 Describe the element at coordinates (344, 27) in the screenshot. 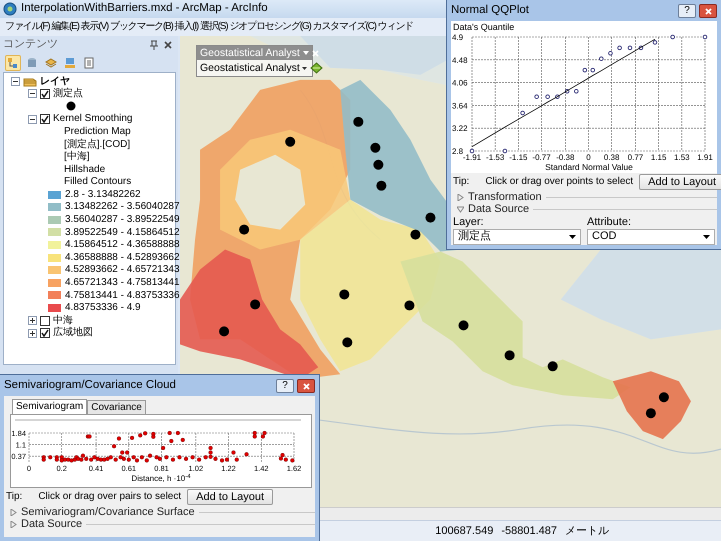

I see `menu-item: カスタマイズ(C)` at that location.